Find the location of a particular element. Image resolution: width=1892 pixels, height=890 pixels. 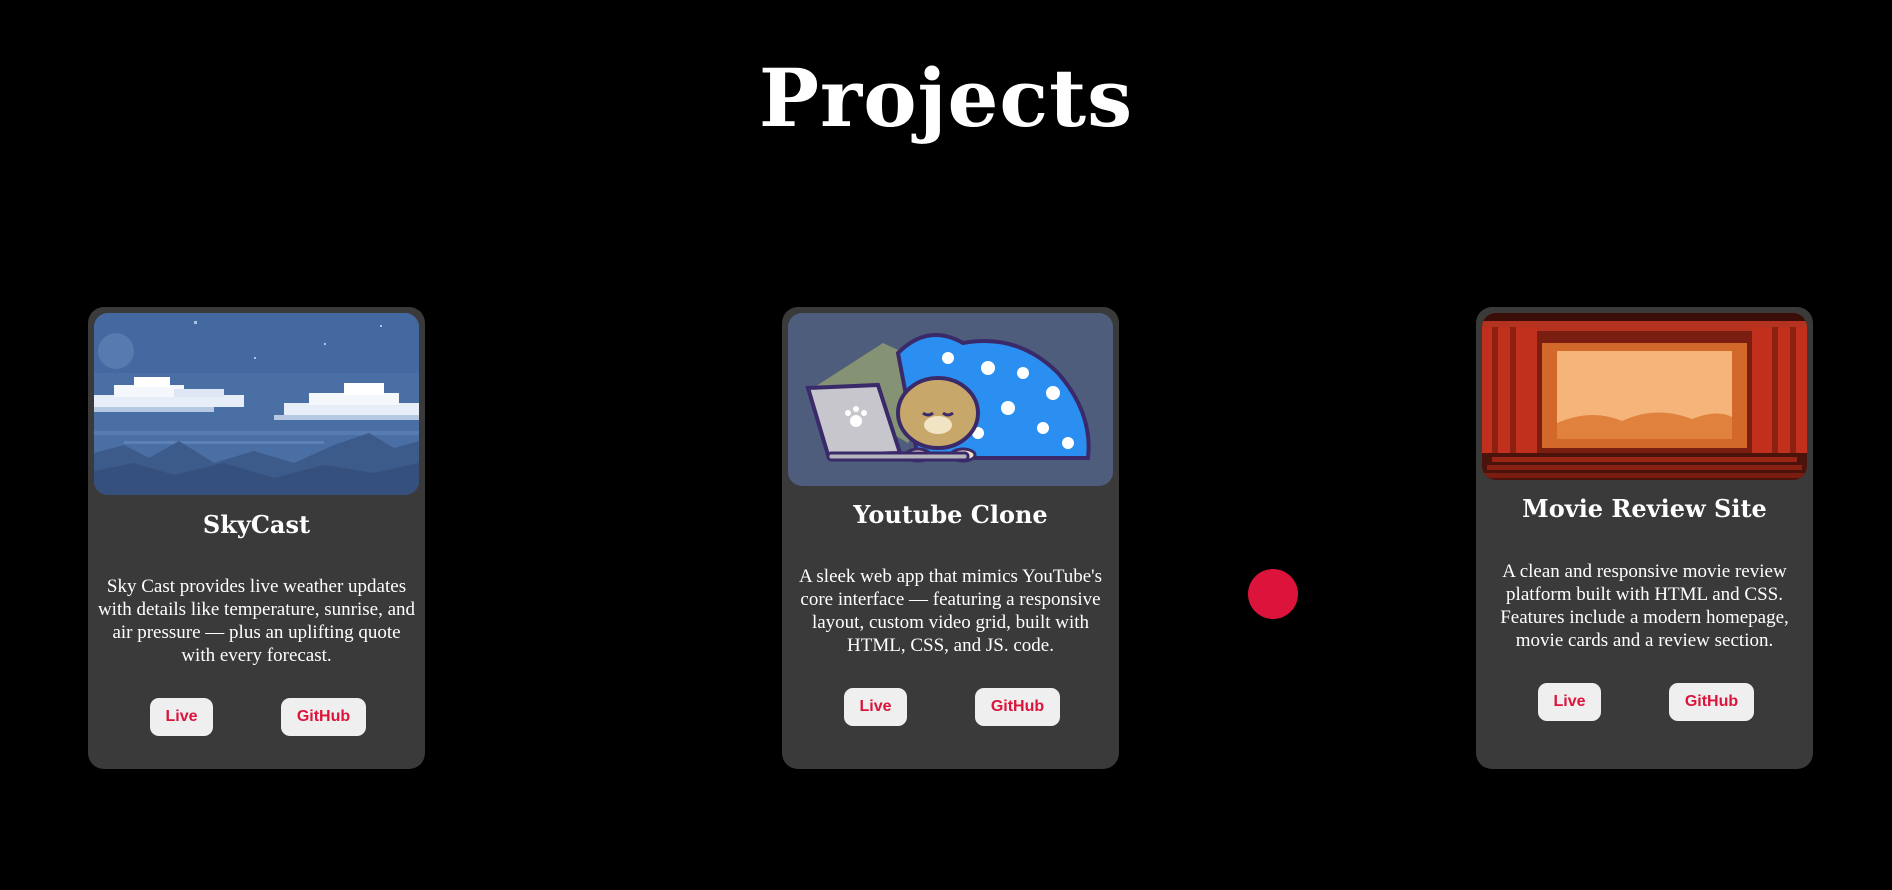

project-image-youtube-clone is located at coordinates (950, 399).